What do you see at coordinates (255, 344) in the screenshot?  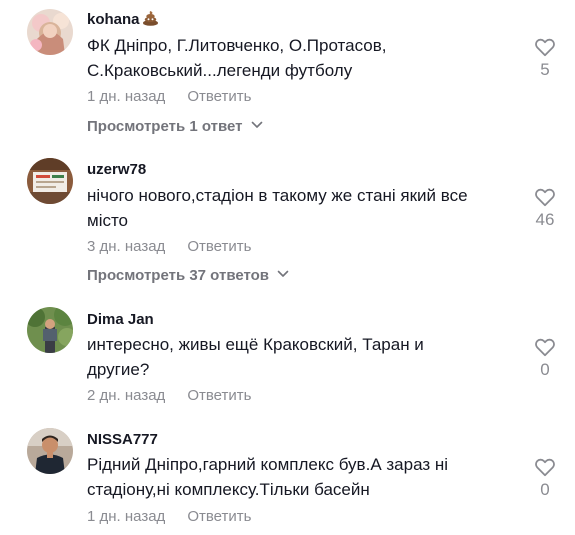 I see `comment-text-line: интересно, живы ещё Краковский, Таран и` at bounding box center [255, 344].